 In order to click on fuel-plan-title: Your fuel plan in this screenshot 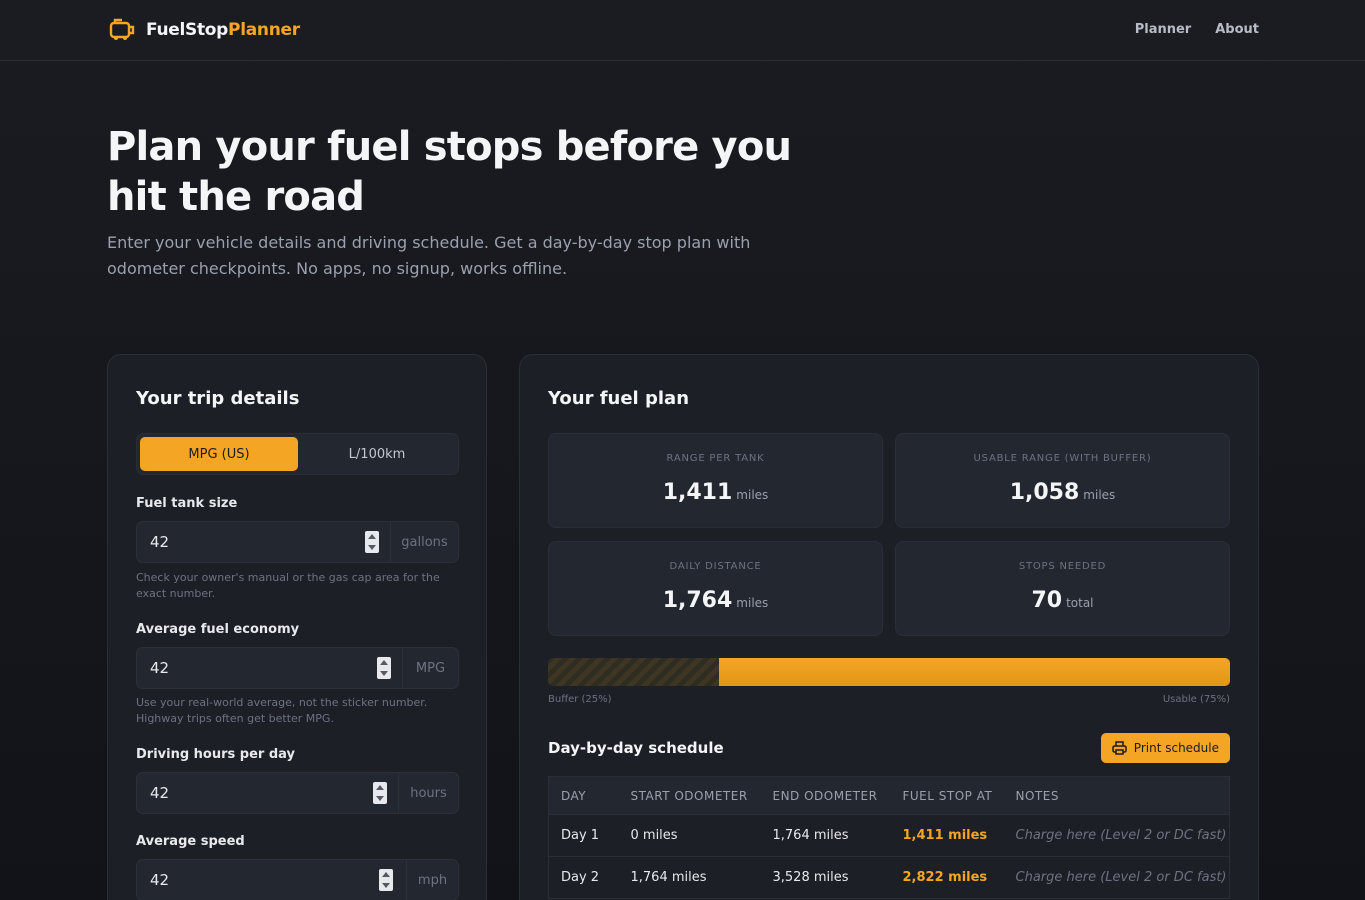, I will do `click(619, 398)`.